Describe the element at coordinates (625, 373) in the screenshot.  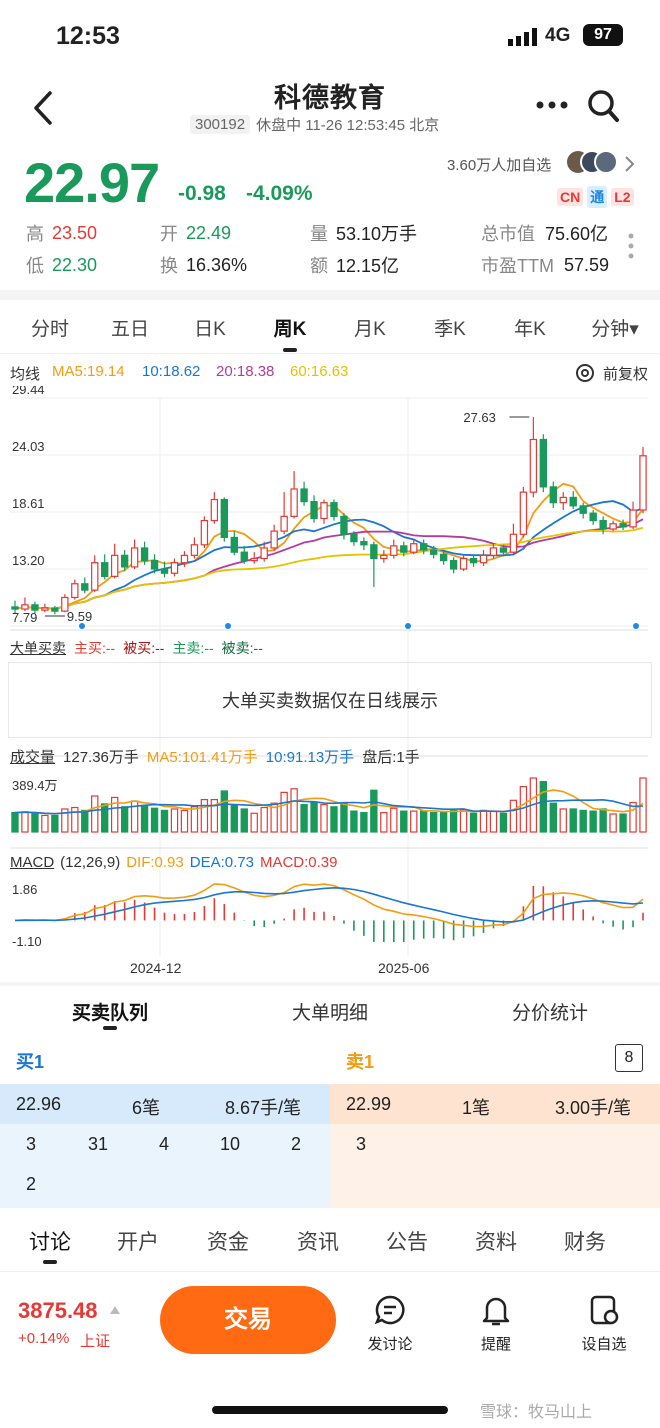
I see `adjust-mode: 前复权` at that location.